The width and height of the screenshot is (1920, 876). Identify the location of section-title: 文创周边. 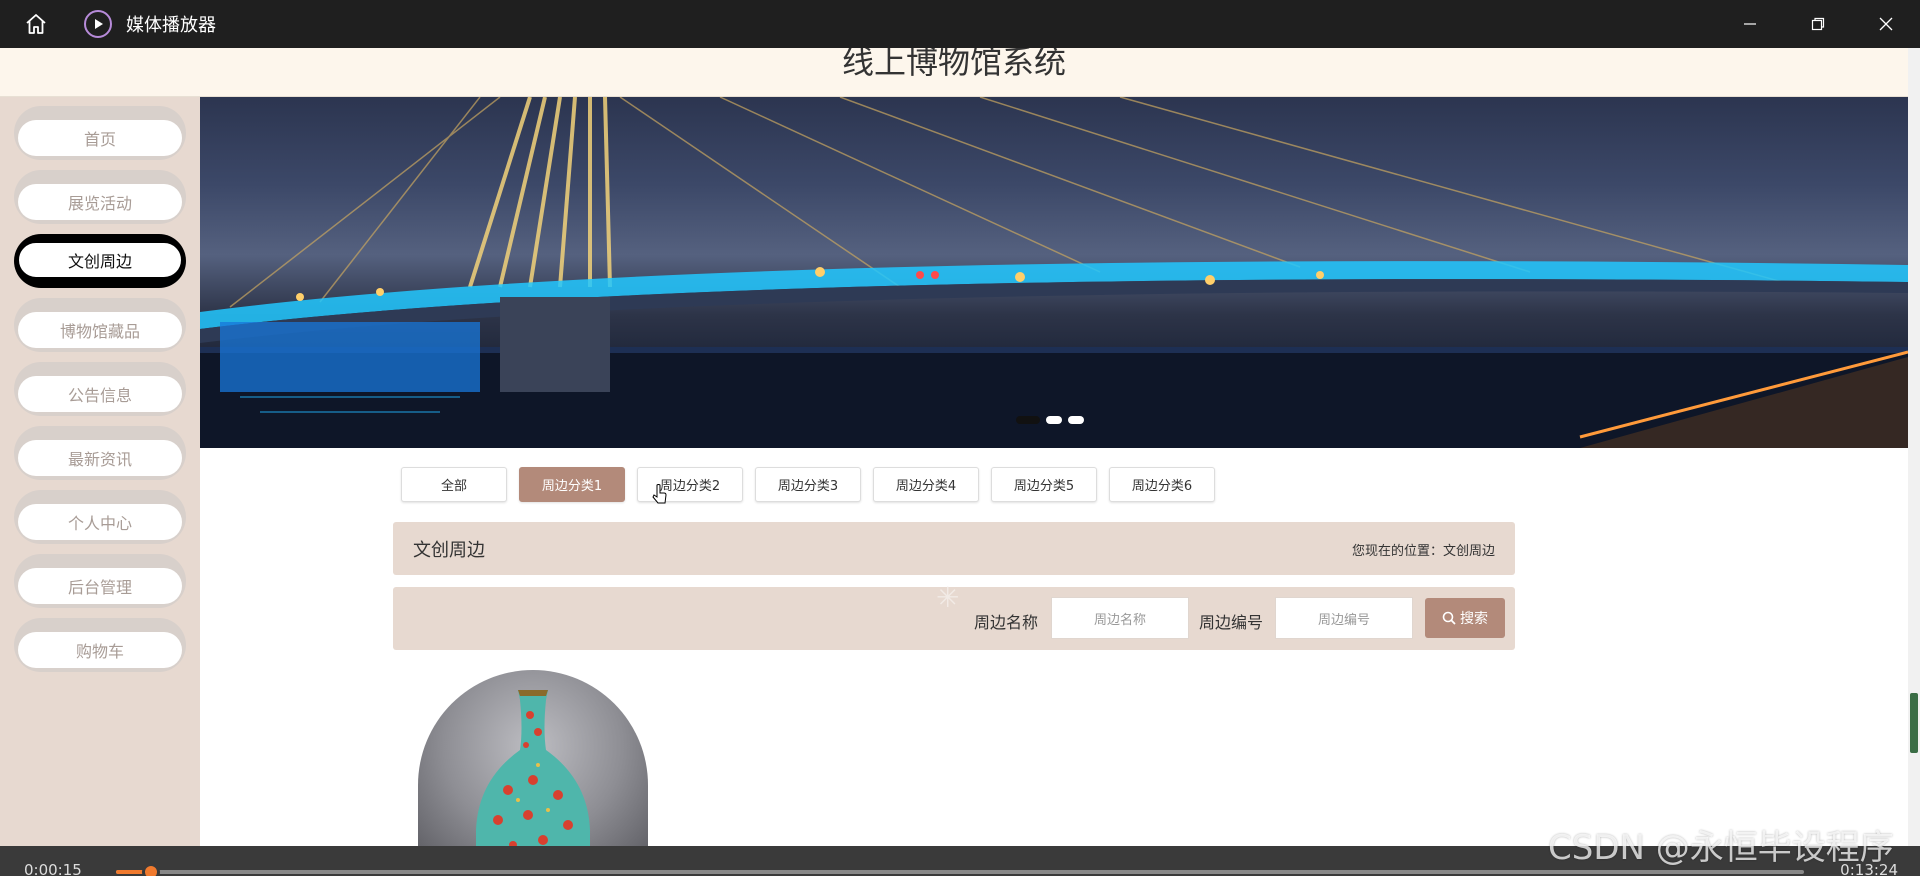
(449, 550).